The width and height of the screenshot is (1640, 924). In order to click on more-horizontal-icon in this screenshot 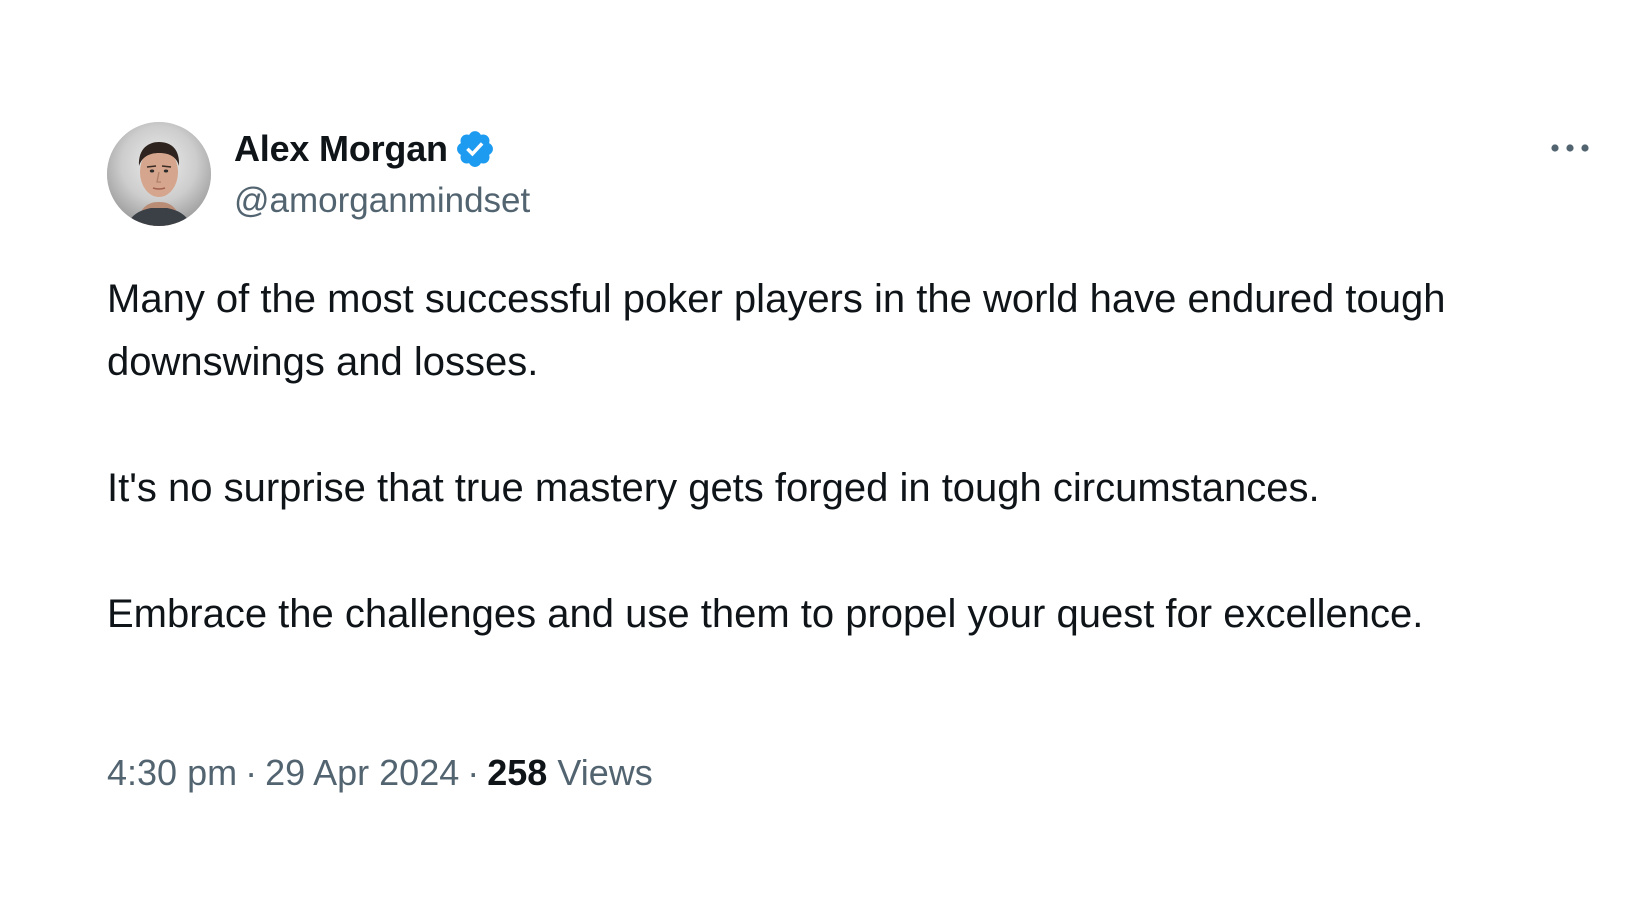, I will do `click(1570, 148)`.